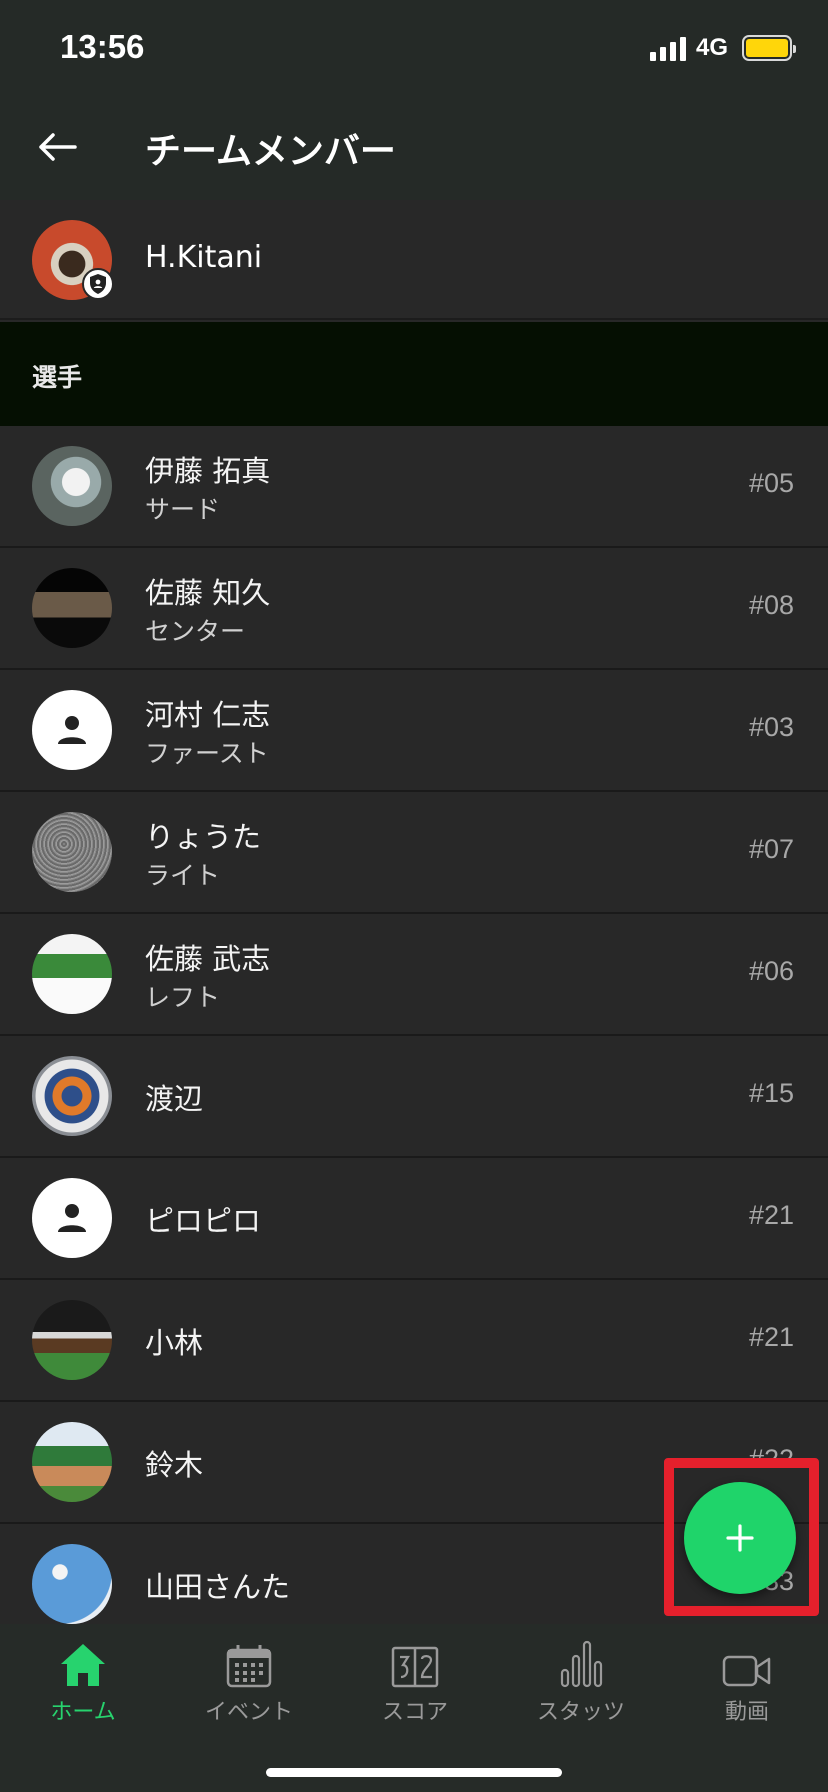 This screenshot has height=1792, width=828. Describe the element at coordinates (414, 149) in the screenshot. I see `app-header: チームメンバー` at that location.